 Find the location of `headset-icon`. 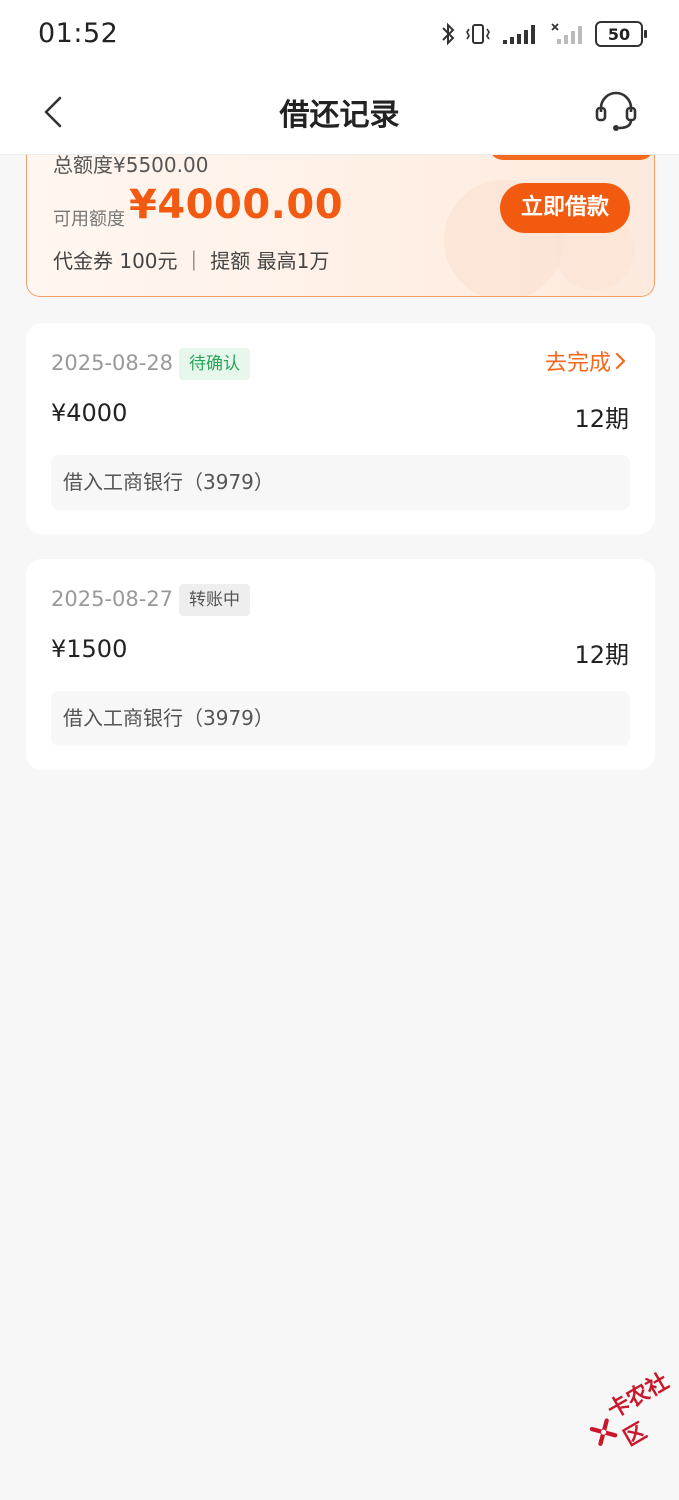

headset-icon is located at coordinates (616, 111).